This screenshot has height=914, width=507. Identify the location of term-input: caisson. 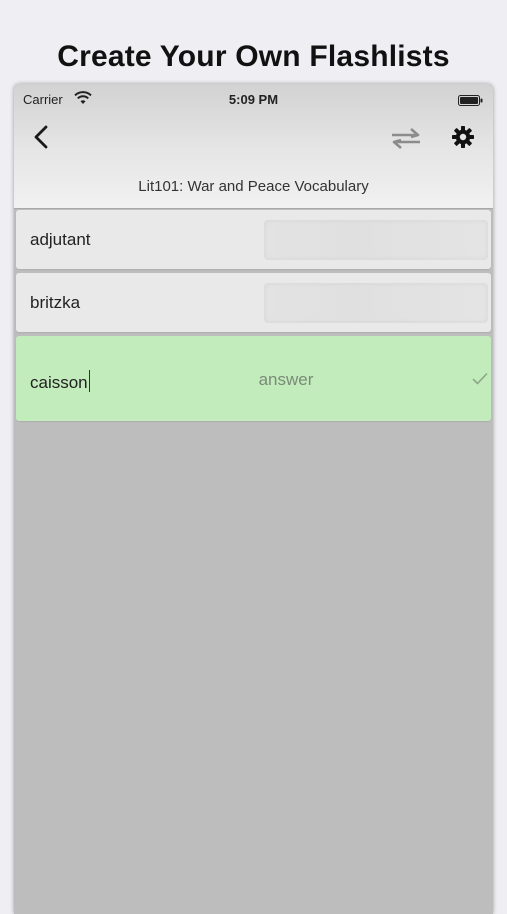
(60, 381).